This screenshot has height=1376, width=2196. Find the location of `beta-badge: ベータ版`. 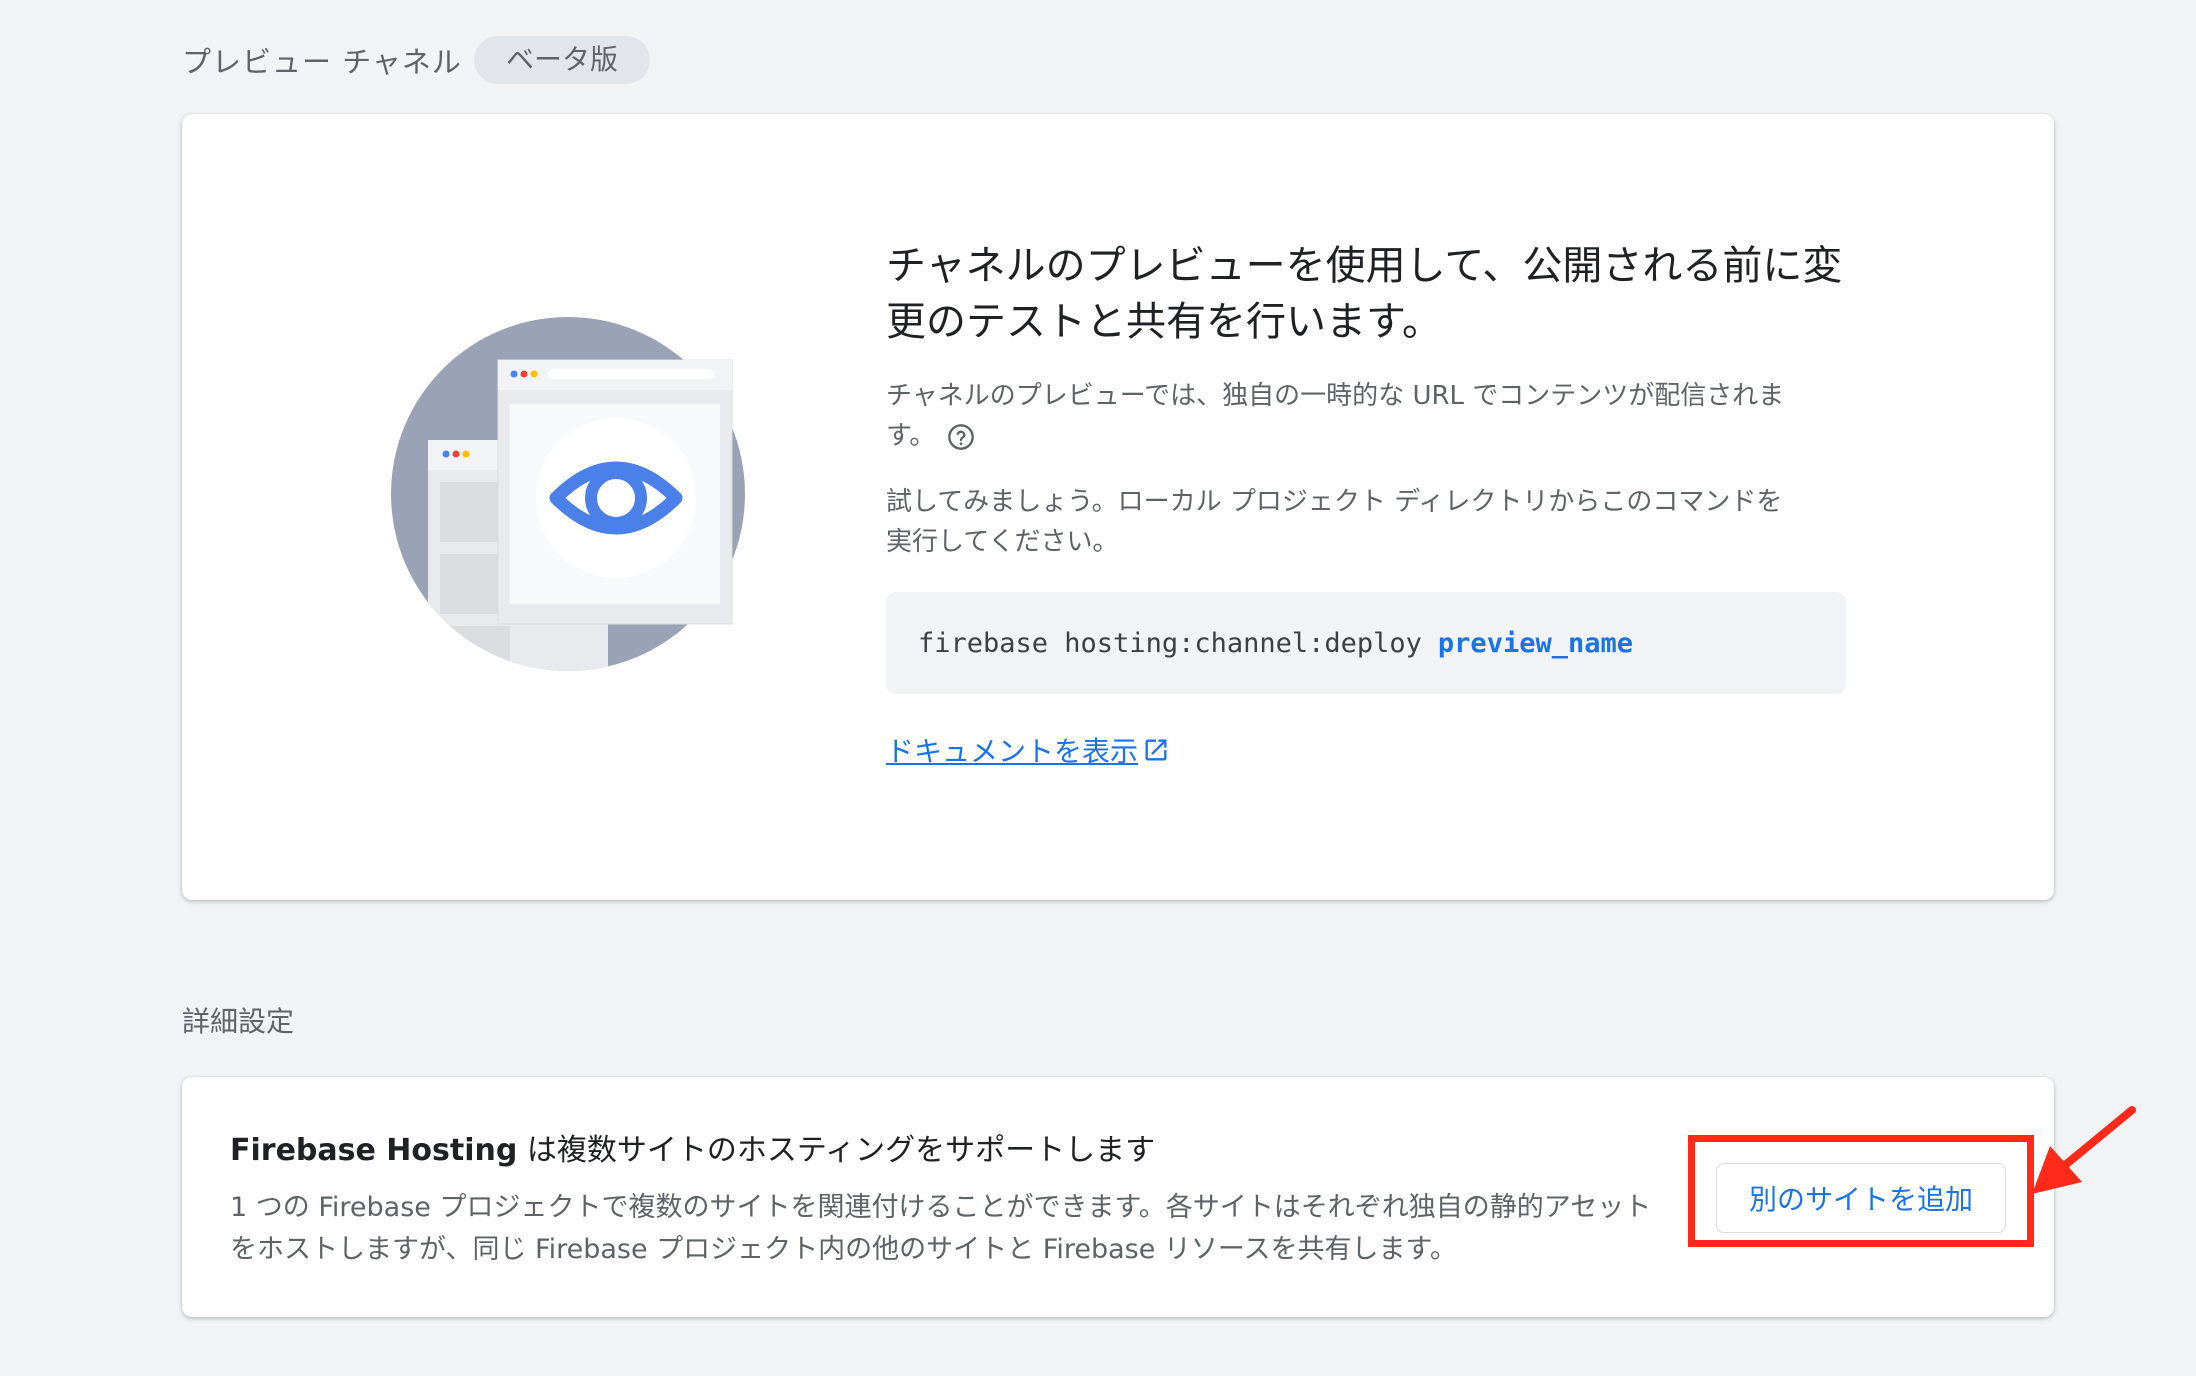

beta-badge: ベータ版 is located at coordinates (561, 60).